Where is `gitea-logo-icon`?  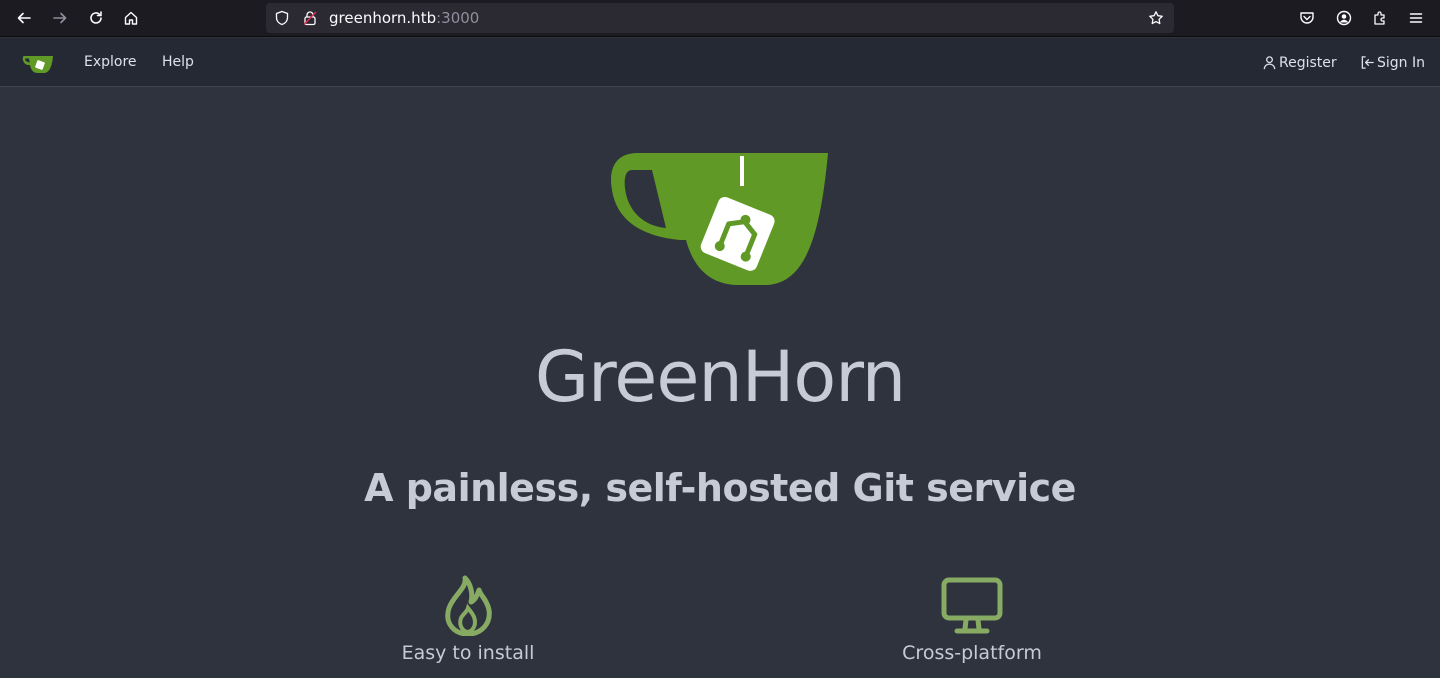
gitea-logo-icon is located at coordinates (38, 63).